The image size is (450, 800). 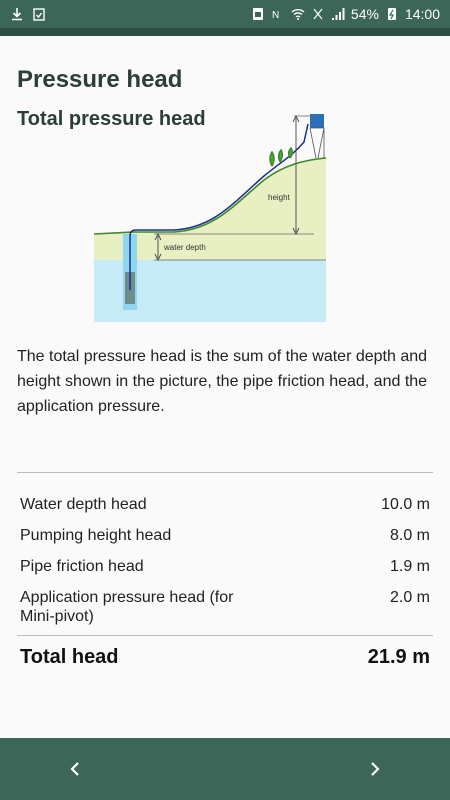 I want to click on head-value: 10.0 m, so click(x=405, y=504).